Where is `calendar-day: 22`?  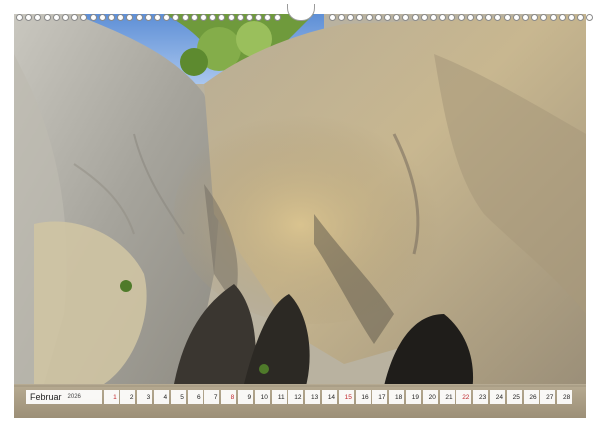 calendar-day: 22 is located at coordinates (464, 397).